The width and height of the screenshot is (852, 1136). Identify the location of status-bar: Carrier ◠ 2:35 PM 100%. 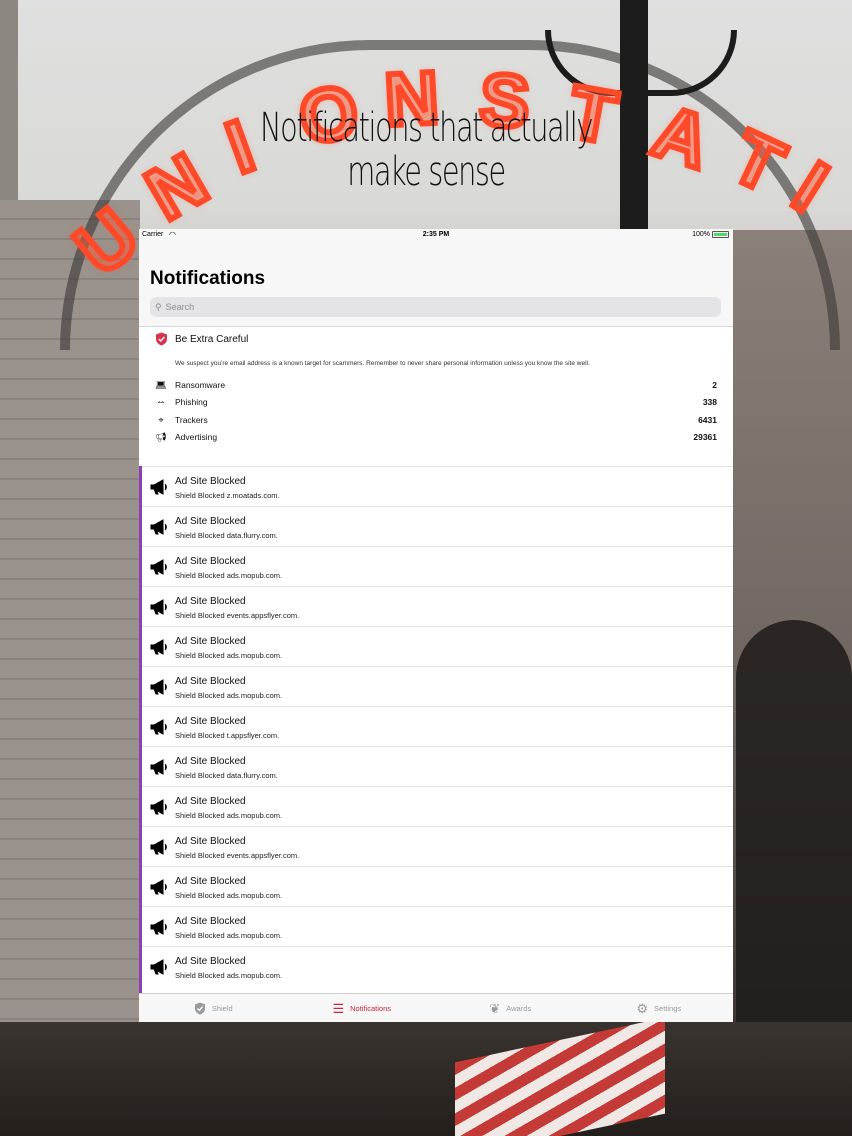
(436, 235).